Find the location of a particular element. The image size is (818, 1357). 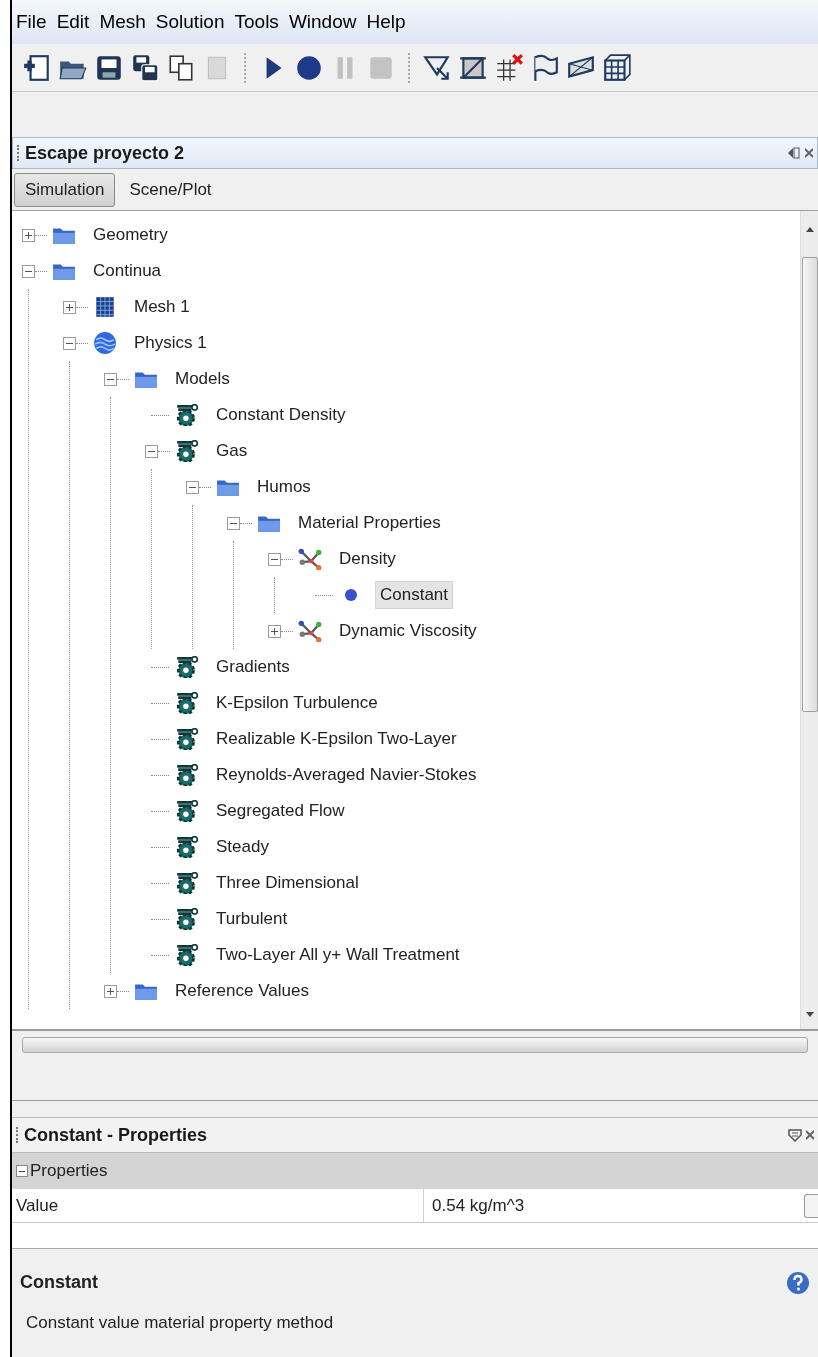

tree-item: Two-Layer All y+ Wall Treatment is located at coordinates (338, 955).